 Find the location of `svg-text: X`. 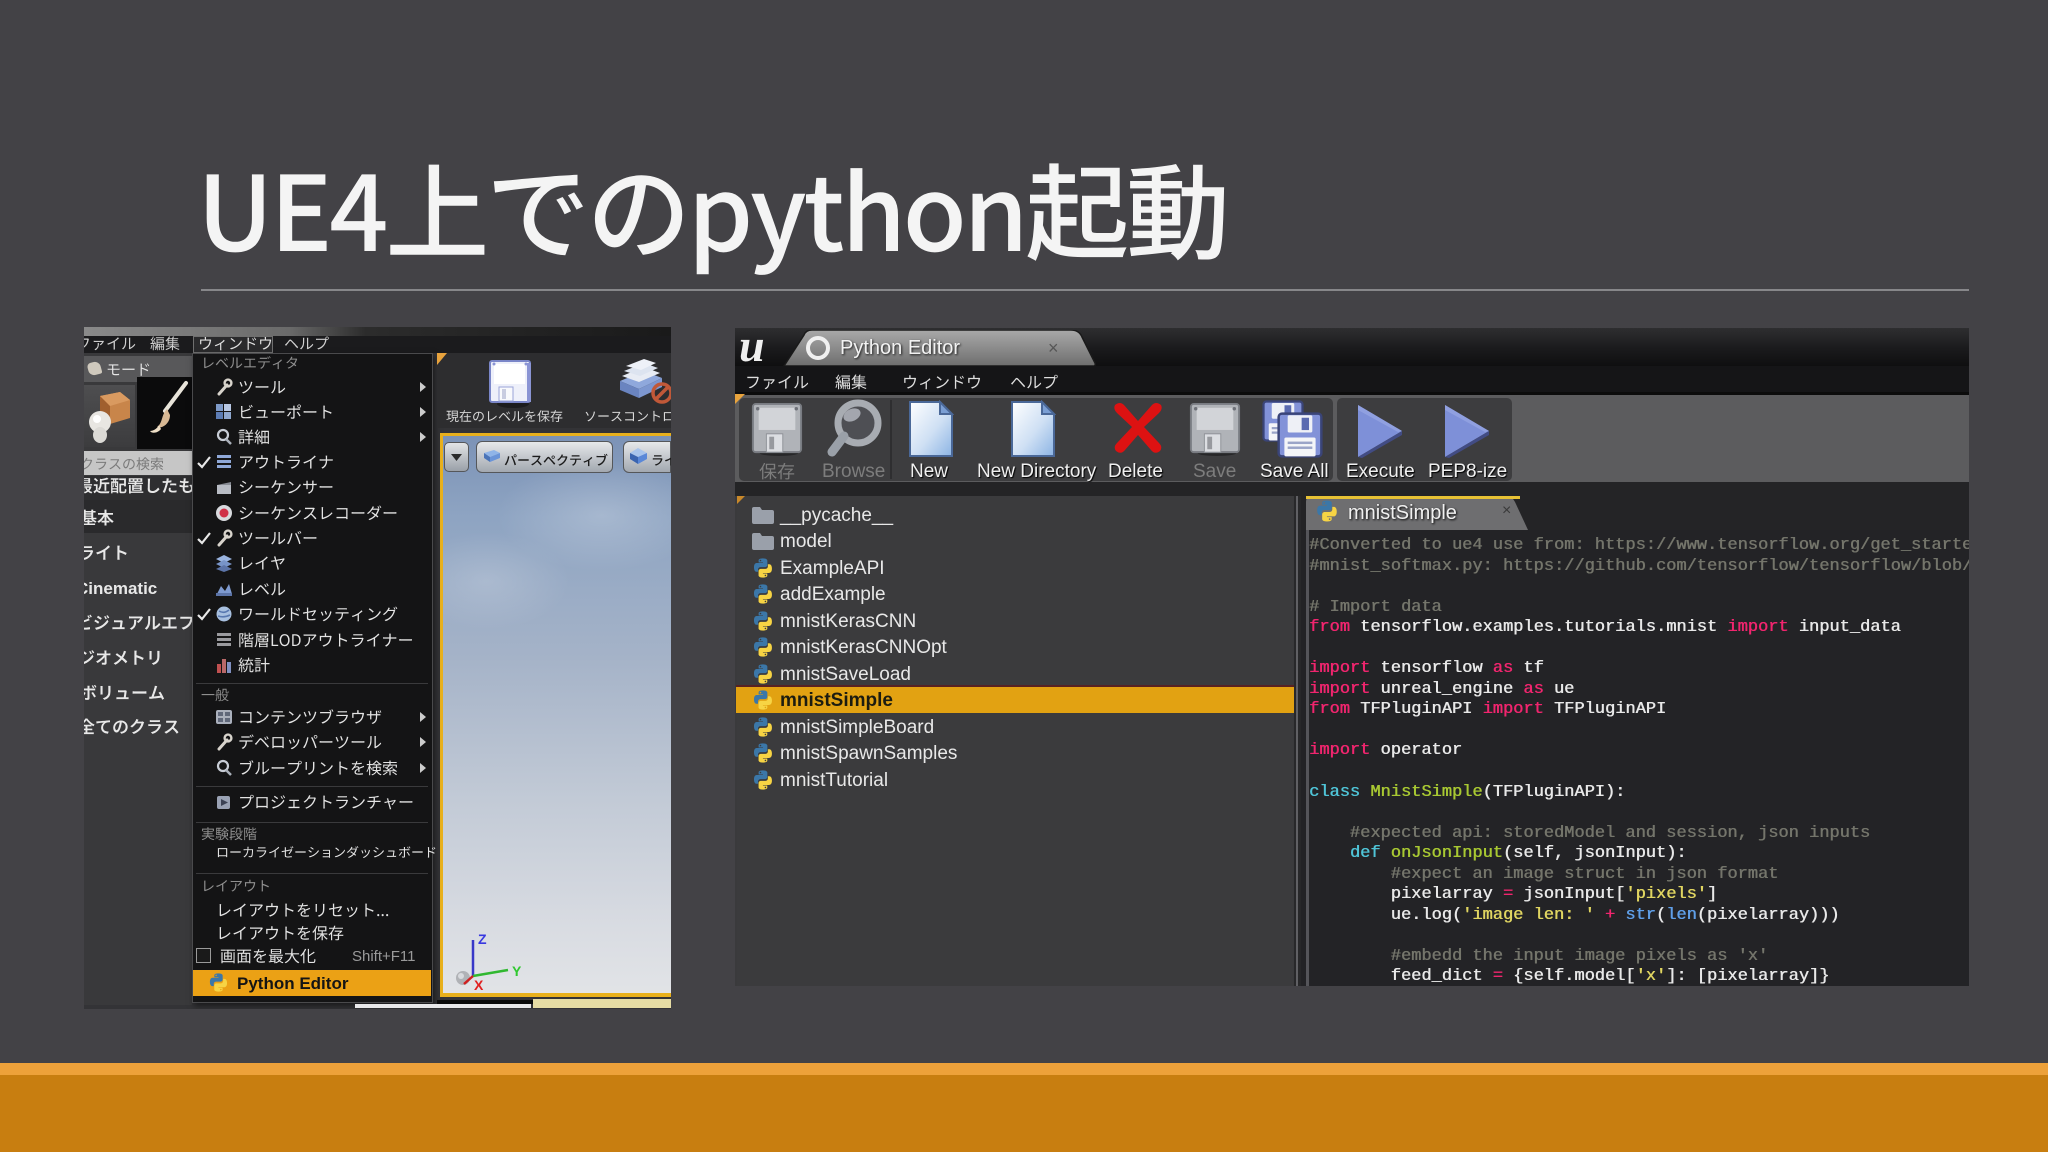

svg-text: X is located at coordinates (479, 985).